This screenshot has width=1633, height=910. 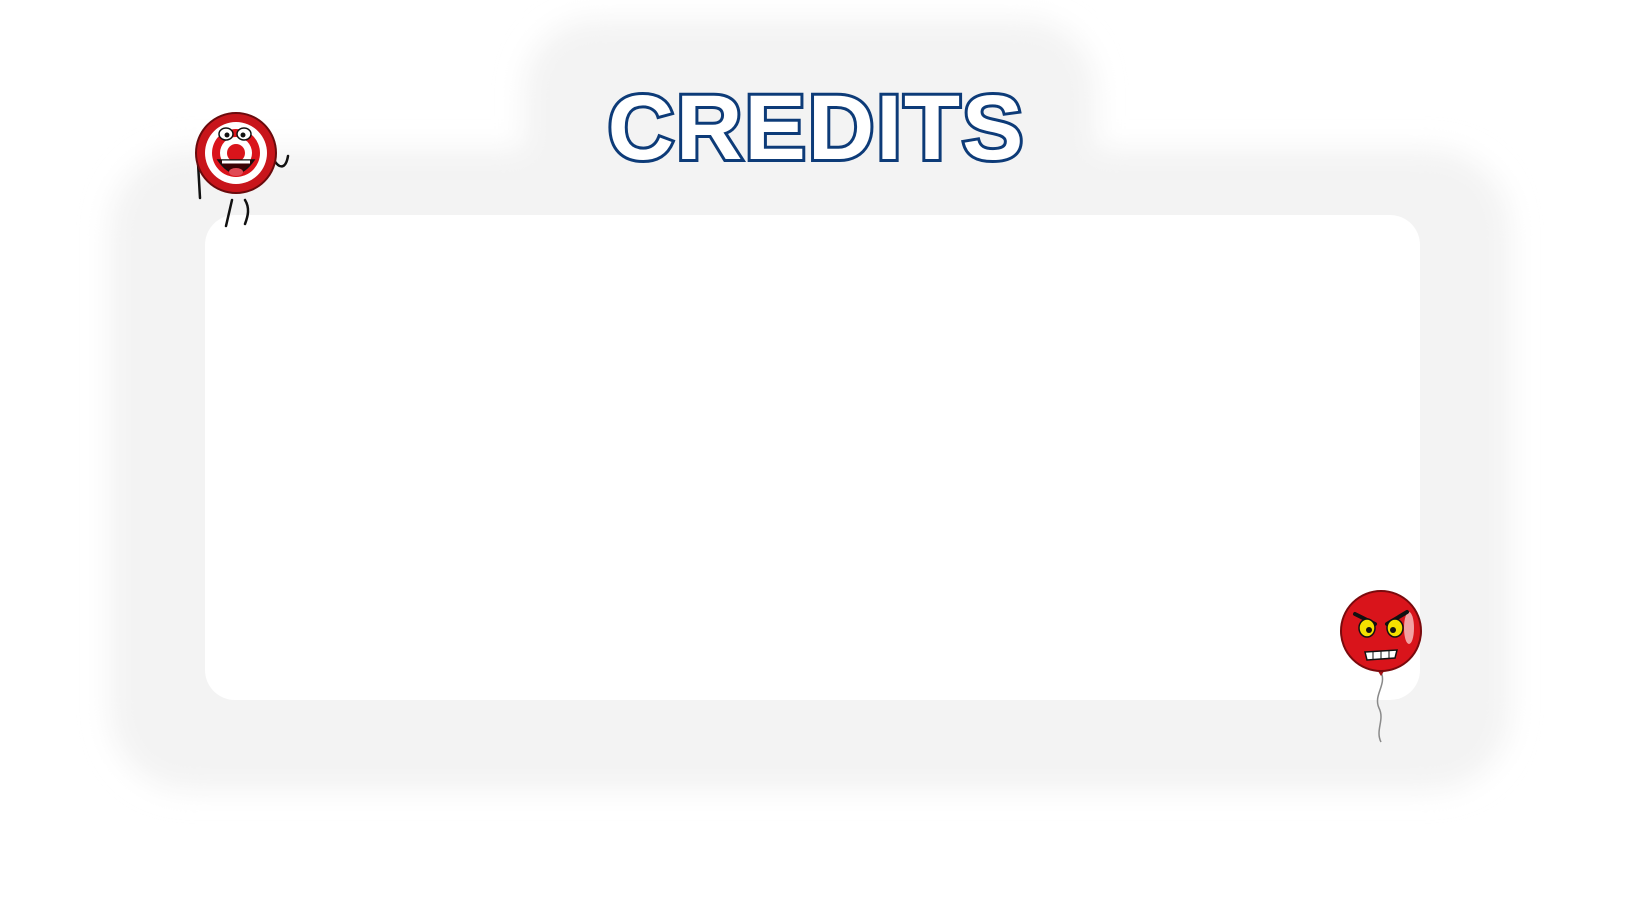 I want to click on target-character-icon, so click(x=242, y=170).